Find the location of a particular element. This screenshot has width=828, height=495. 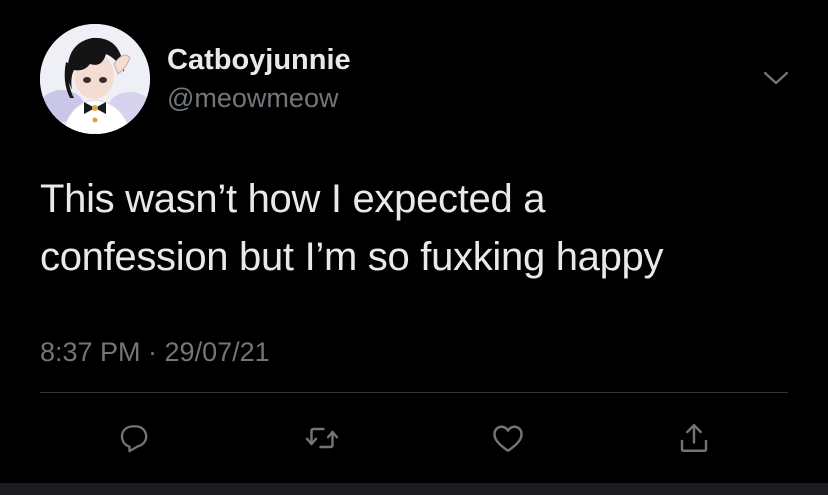

tweet-timestamp: 8:37 PM · 29/07/21 is located at coordinates (155, 352).